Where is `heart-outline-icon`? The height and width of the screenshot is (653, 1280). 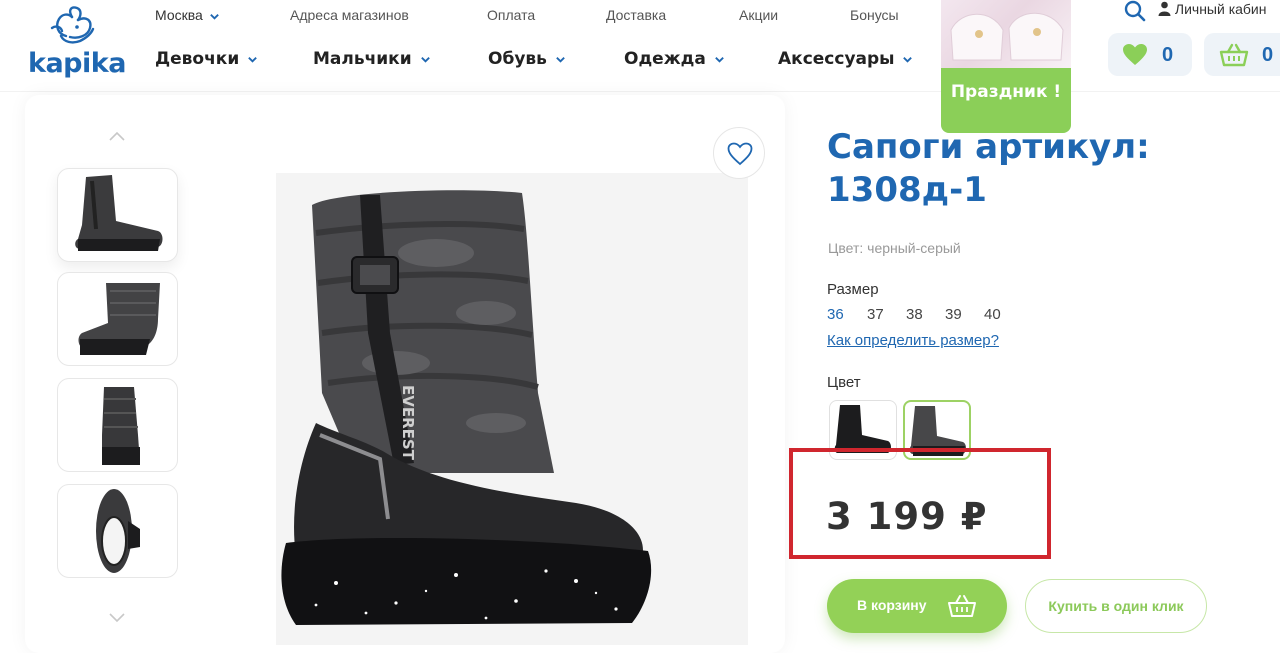 heart-outline-icon is located at coordinates (740, 154).